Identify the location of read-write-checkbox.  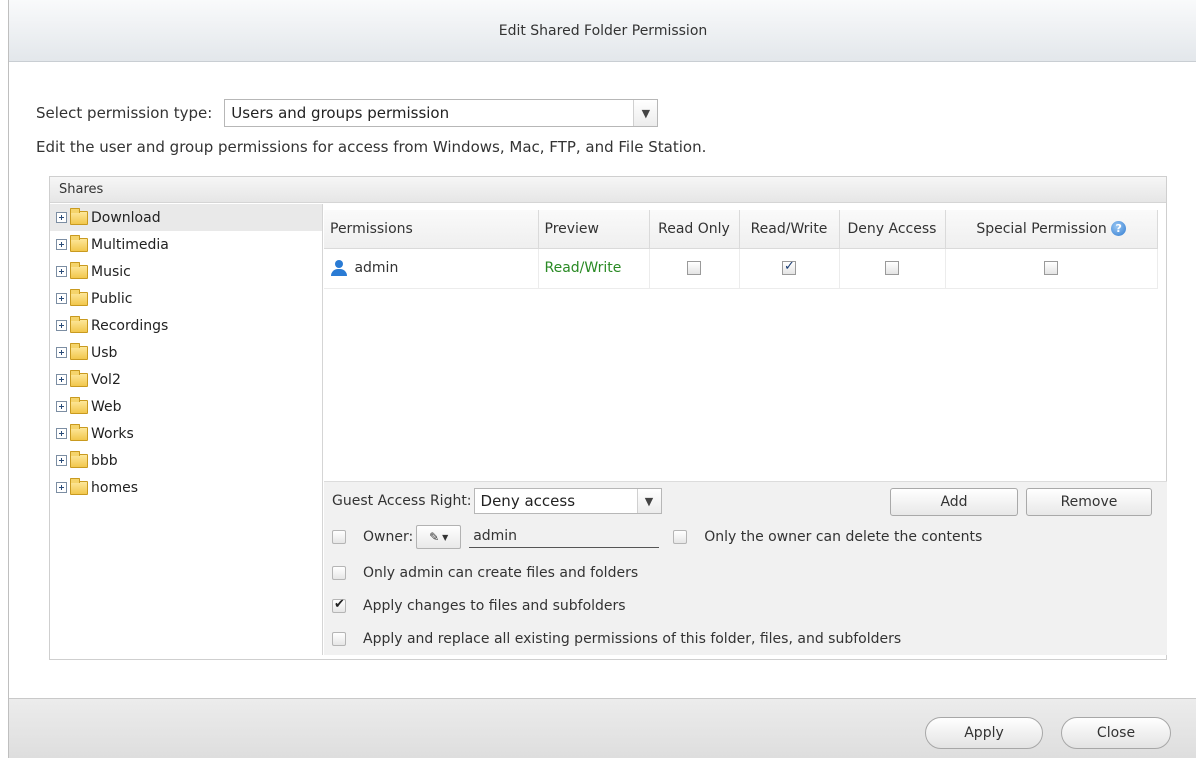
(789, 267).